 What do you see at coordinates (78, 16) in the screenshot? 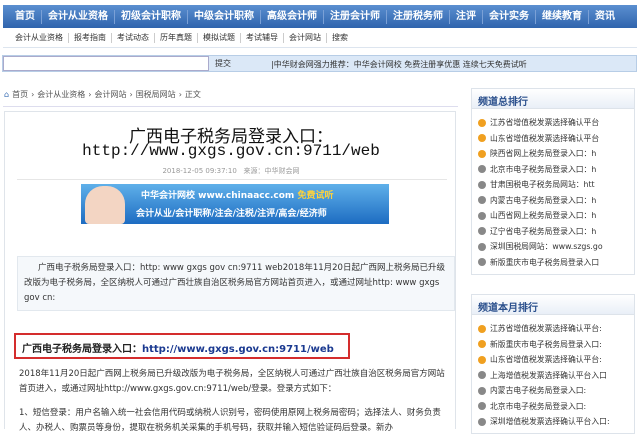
I see `nav-item: 会计从业资格` at bounding box center [78, 16].